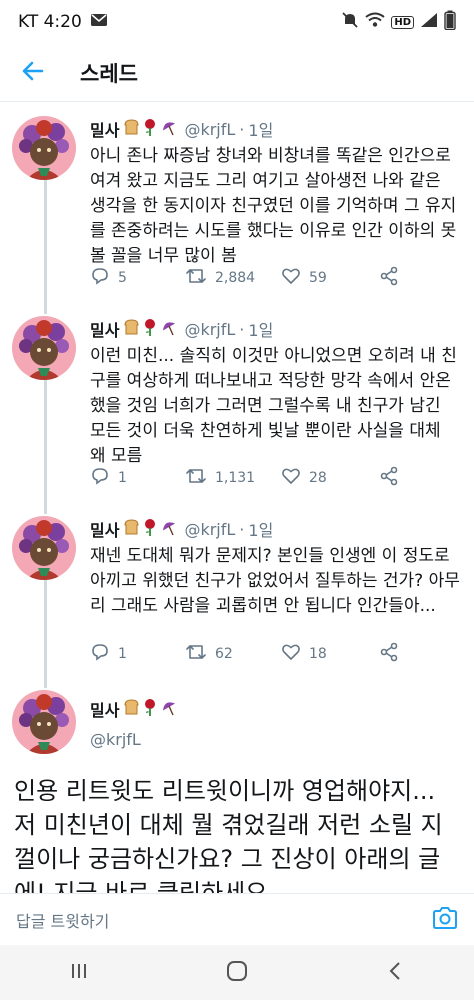  I want to click on author-block: 밀사 @krjfL, so click(134, 719).